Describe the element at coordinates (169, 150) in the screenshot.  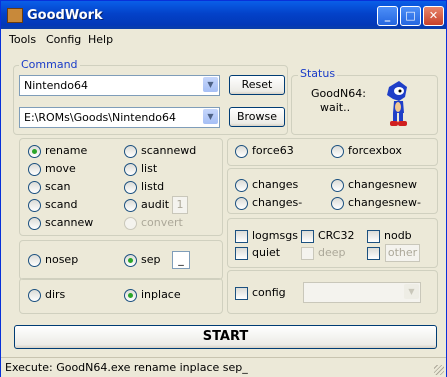
I see `label-scannewd: scannewd` at that location.